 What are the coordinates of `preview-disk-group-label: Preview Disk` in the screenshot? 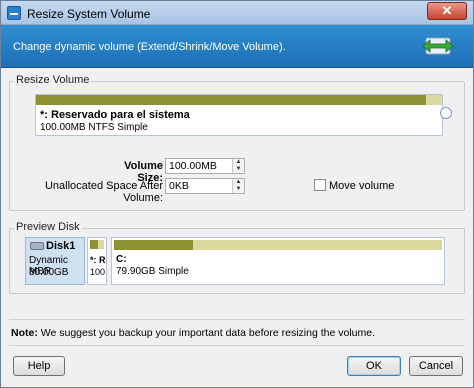 It's located at (48, 227).